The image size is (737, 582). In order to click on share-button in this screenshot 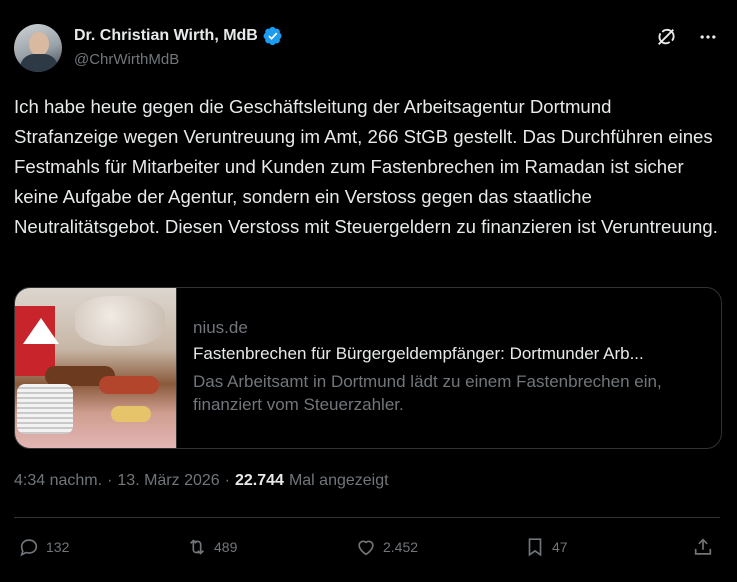, I will do `click(703, 547)`.